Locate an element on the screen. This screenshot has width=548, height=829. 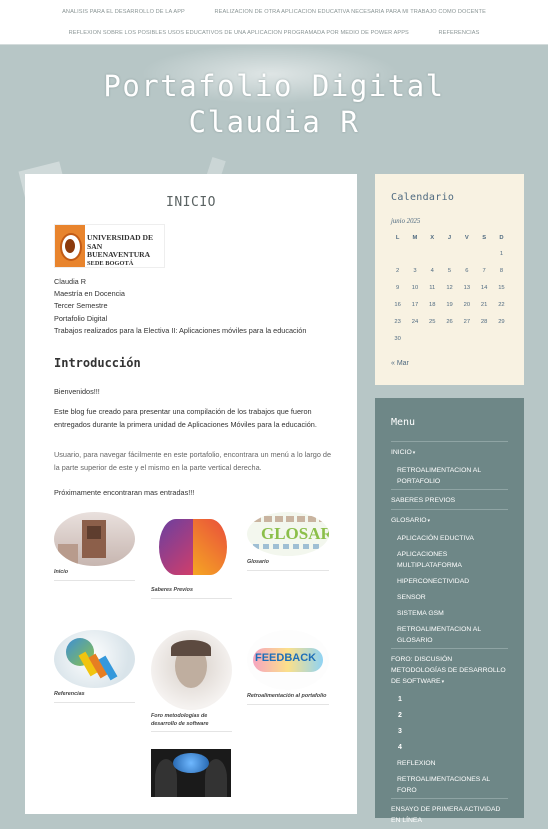
menu-item: ENSAYO DE PRIMERA ACTIVIDAD EN LÍNEA is located at coordinates (449, 813).